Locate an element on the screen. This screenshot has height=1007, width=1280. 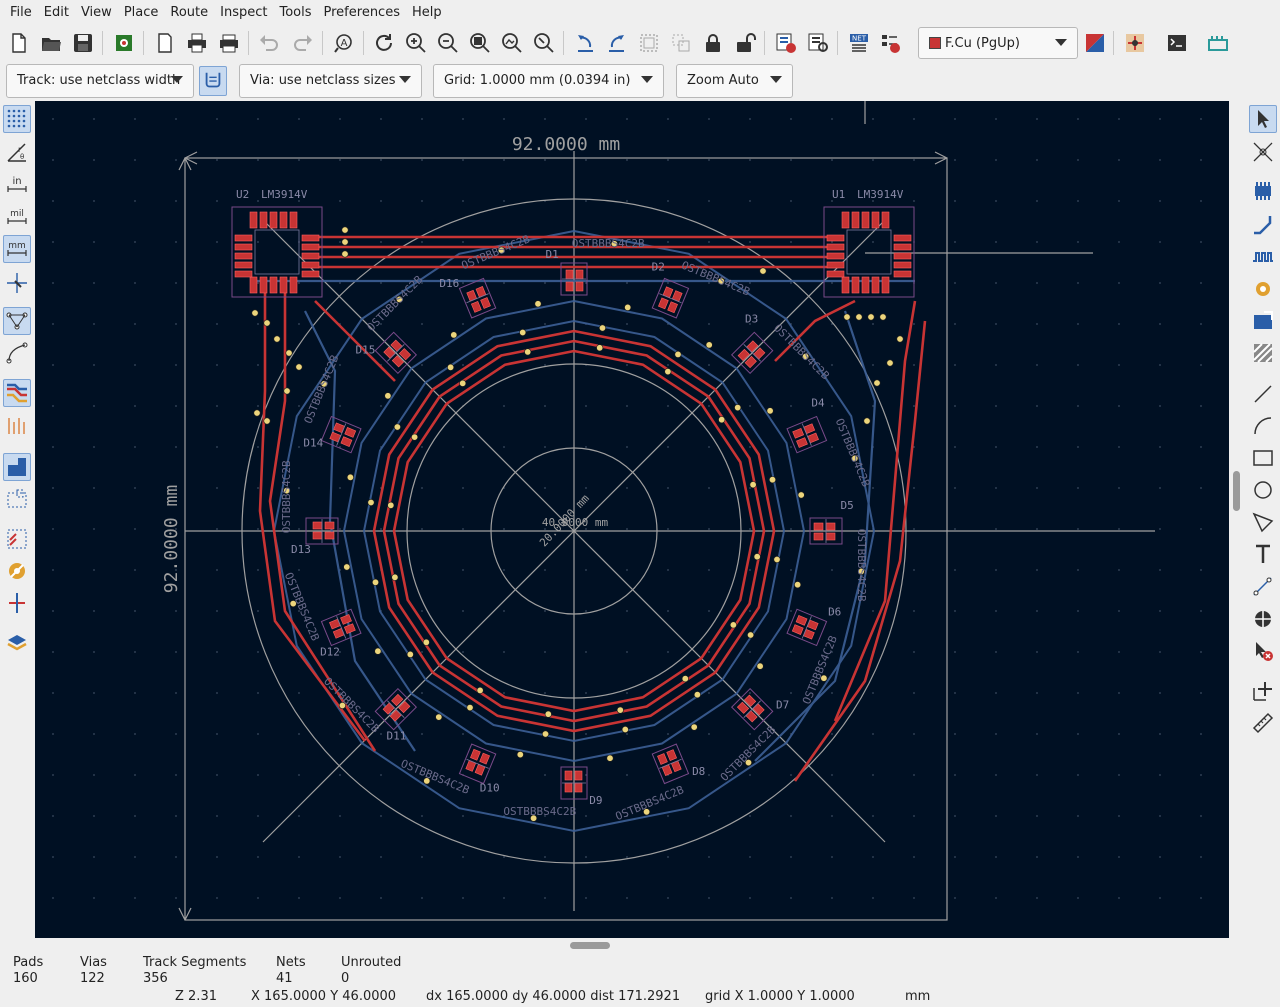
chevron-down-icon is located at coordinates (776, 79).